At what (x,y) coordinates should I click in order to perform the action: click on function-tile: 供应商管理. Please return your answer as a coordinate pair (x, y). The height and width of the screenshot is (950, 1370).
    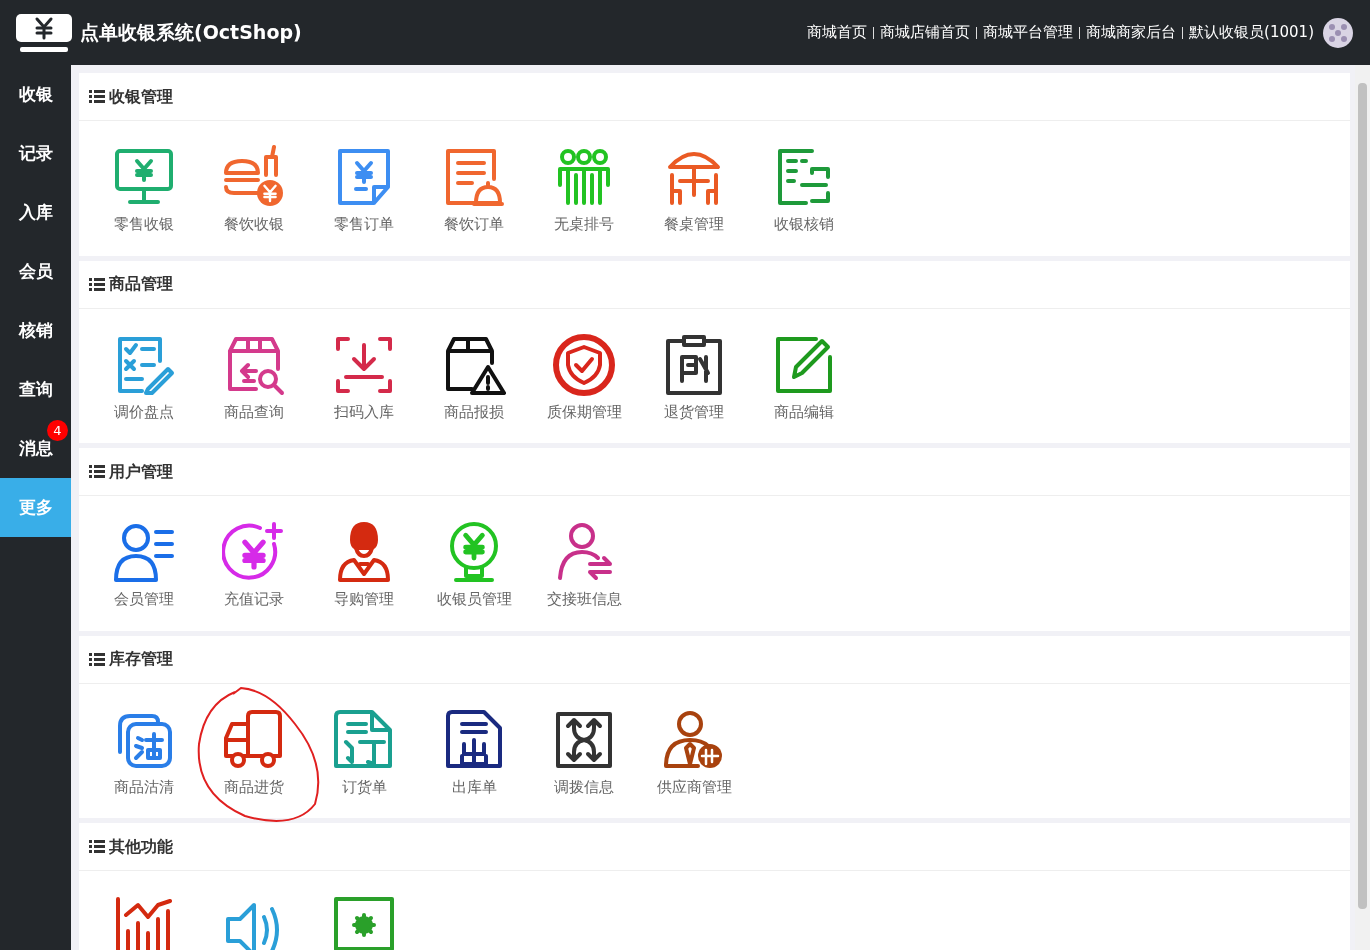
    Looking at the image, I should click on (694, 752).